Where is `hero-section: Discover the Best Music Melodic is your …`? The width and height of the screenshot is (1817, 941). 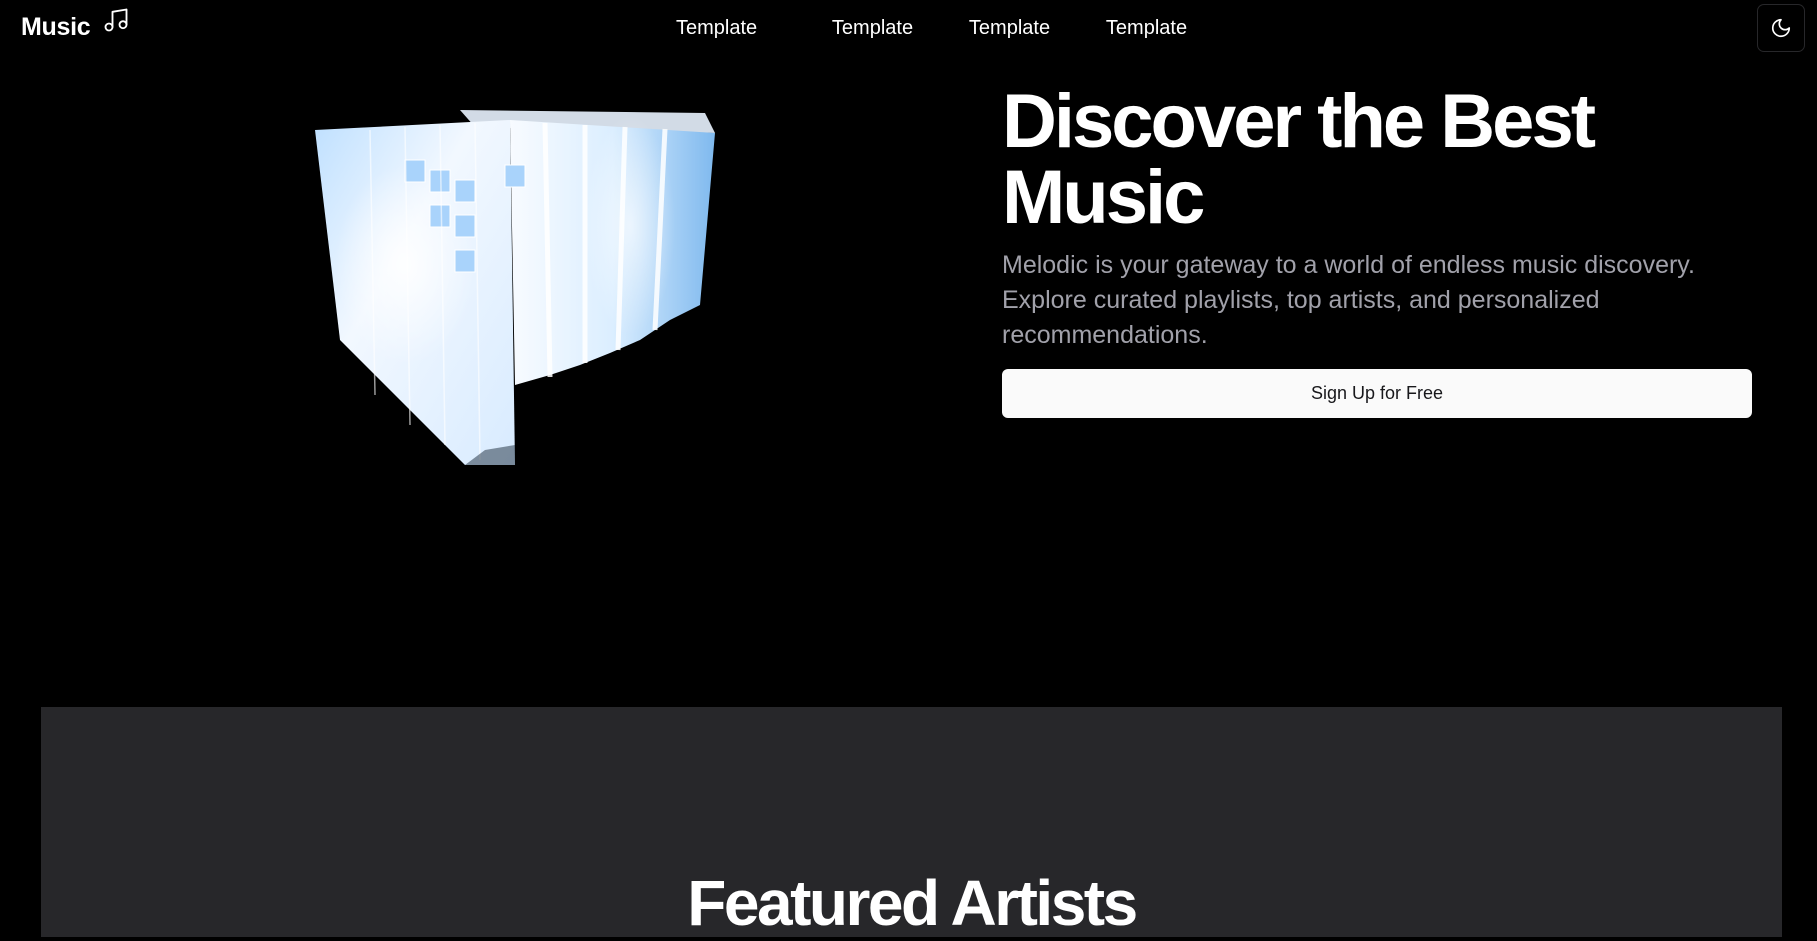 hero-section: Discover the Best Music Melodic is your … is located at coordinates (1382, 218).